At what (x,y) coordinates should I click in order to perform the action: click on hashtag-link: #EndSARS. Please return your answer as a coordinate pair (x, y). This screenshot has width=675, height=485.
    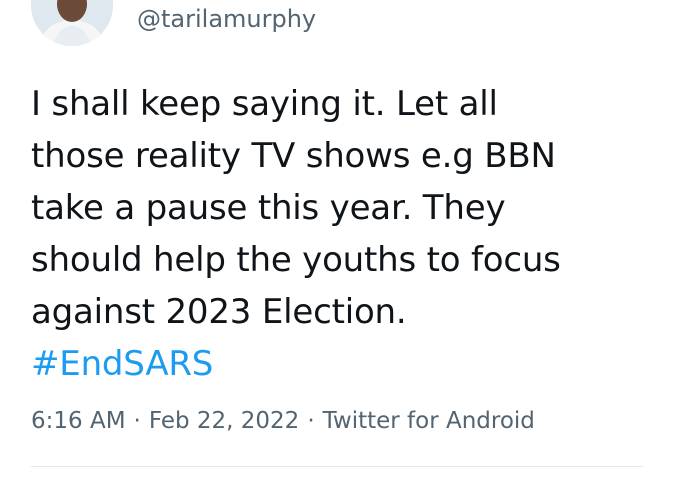
    Looking at the image, I should click on (122, 364).